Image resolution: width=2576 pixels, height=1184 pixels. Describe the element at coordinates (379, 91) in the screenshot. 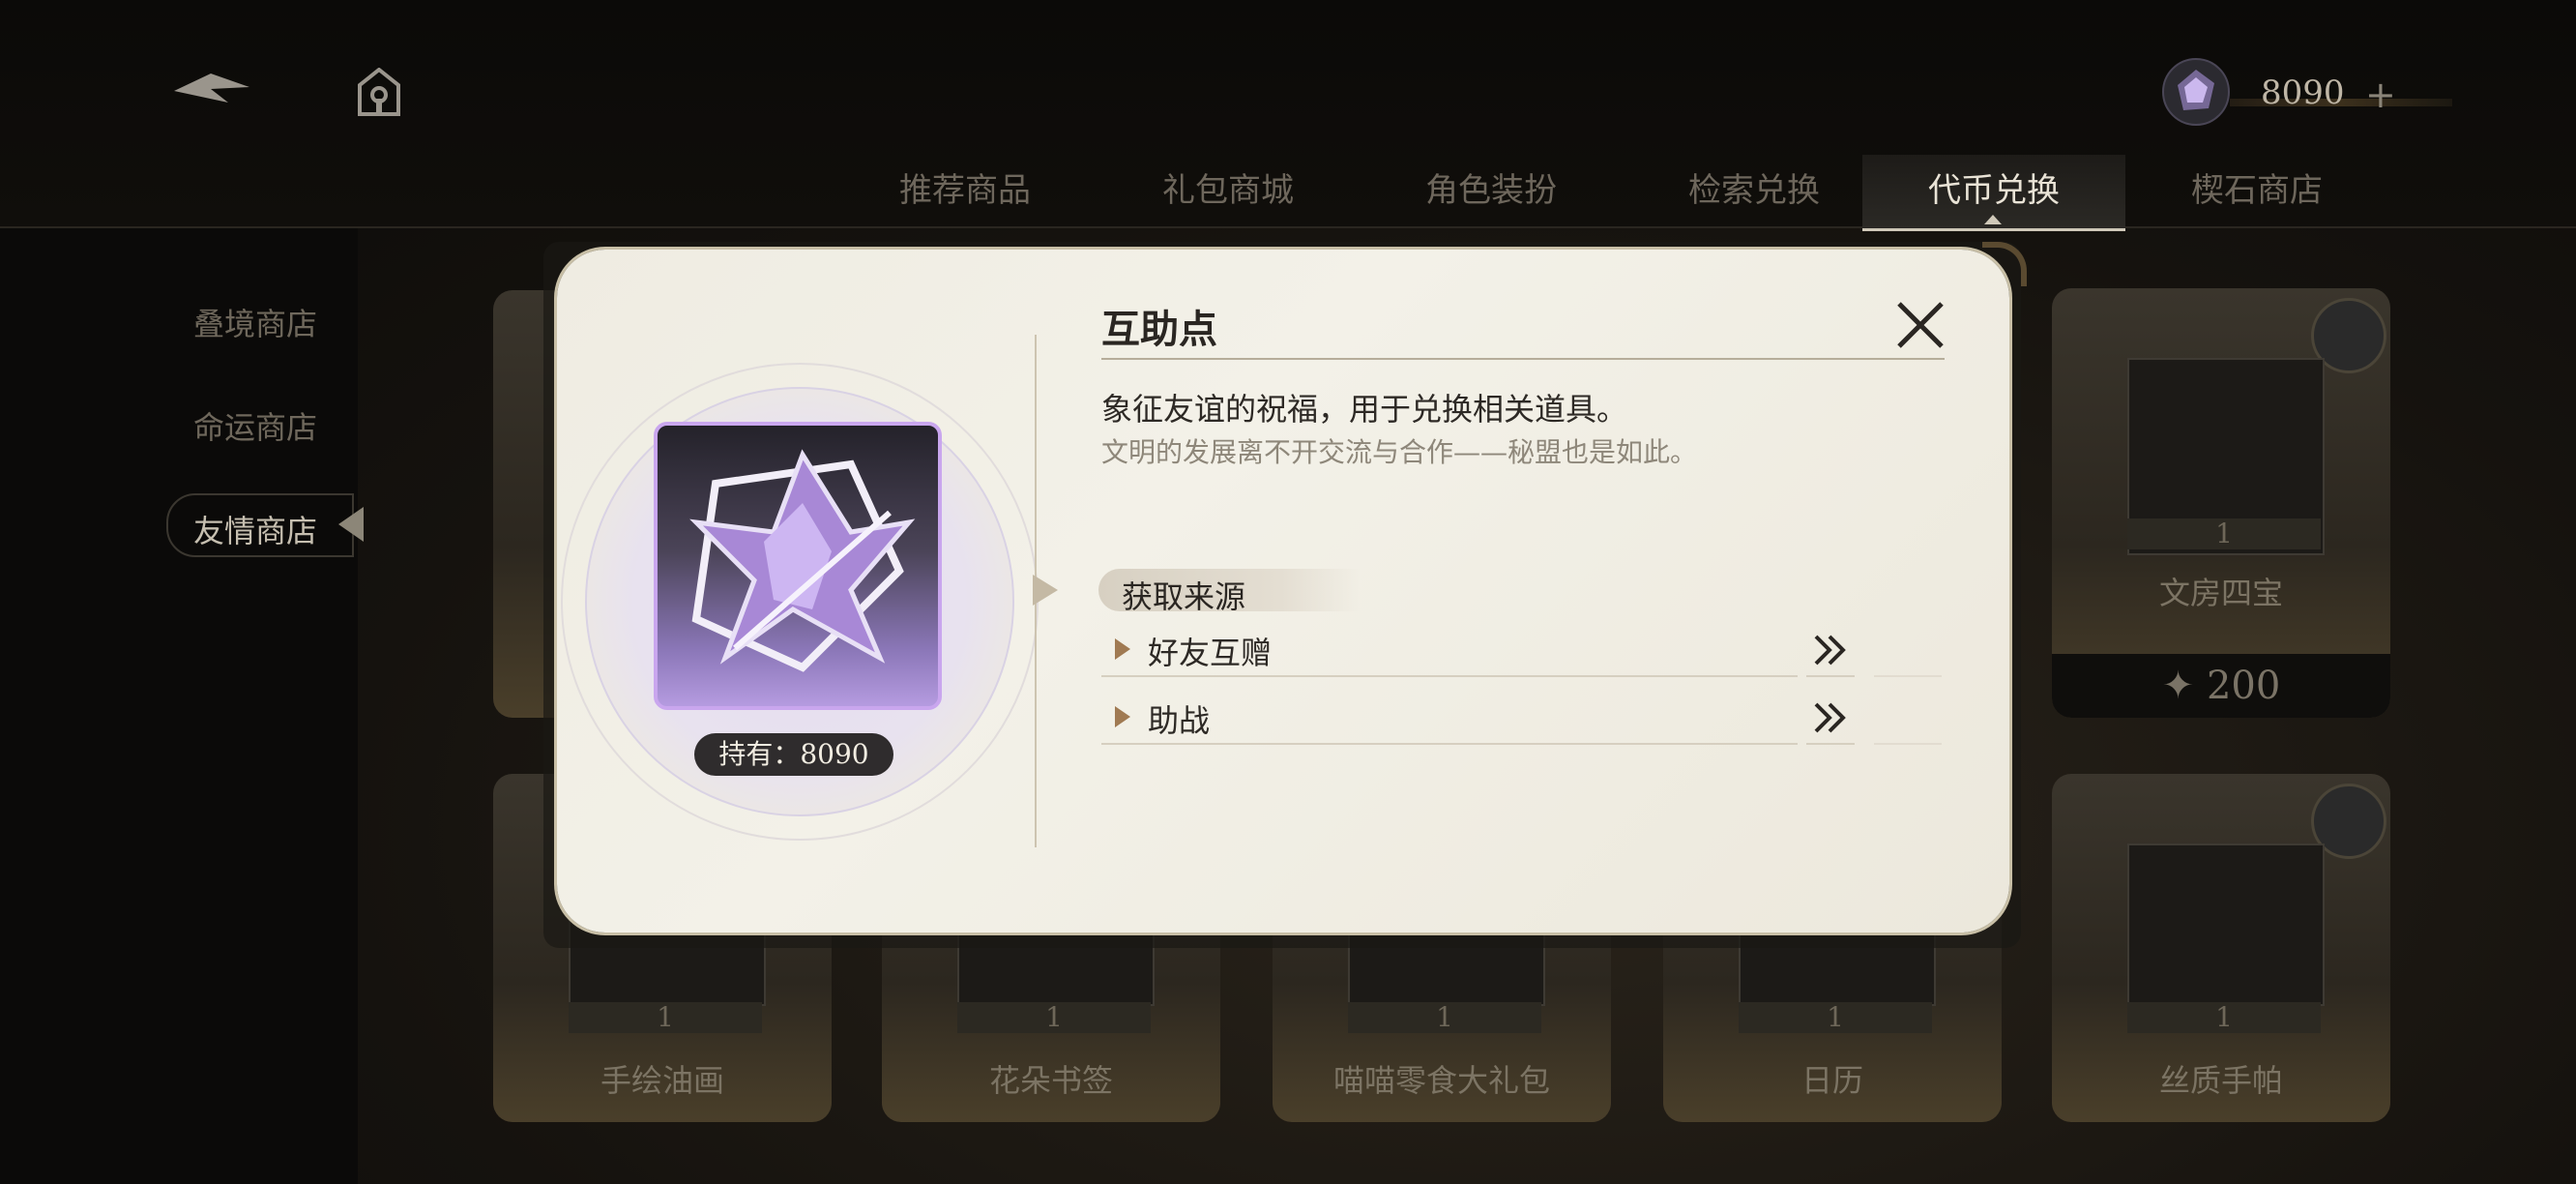

I see `home-icon` at that location.